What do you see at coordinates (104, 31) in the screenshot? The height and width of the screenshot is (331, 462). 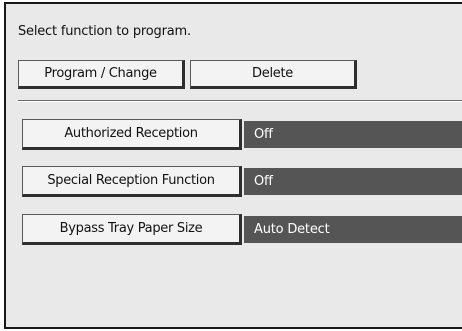 I see `prompt-text: Select function to program.` at bounding box center [104, 31].